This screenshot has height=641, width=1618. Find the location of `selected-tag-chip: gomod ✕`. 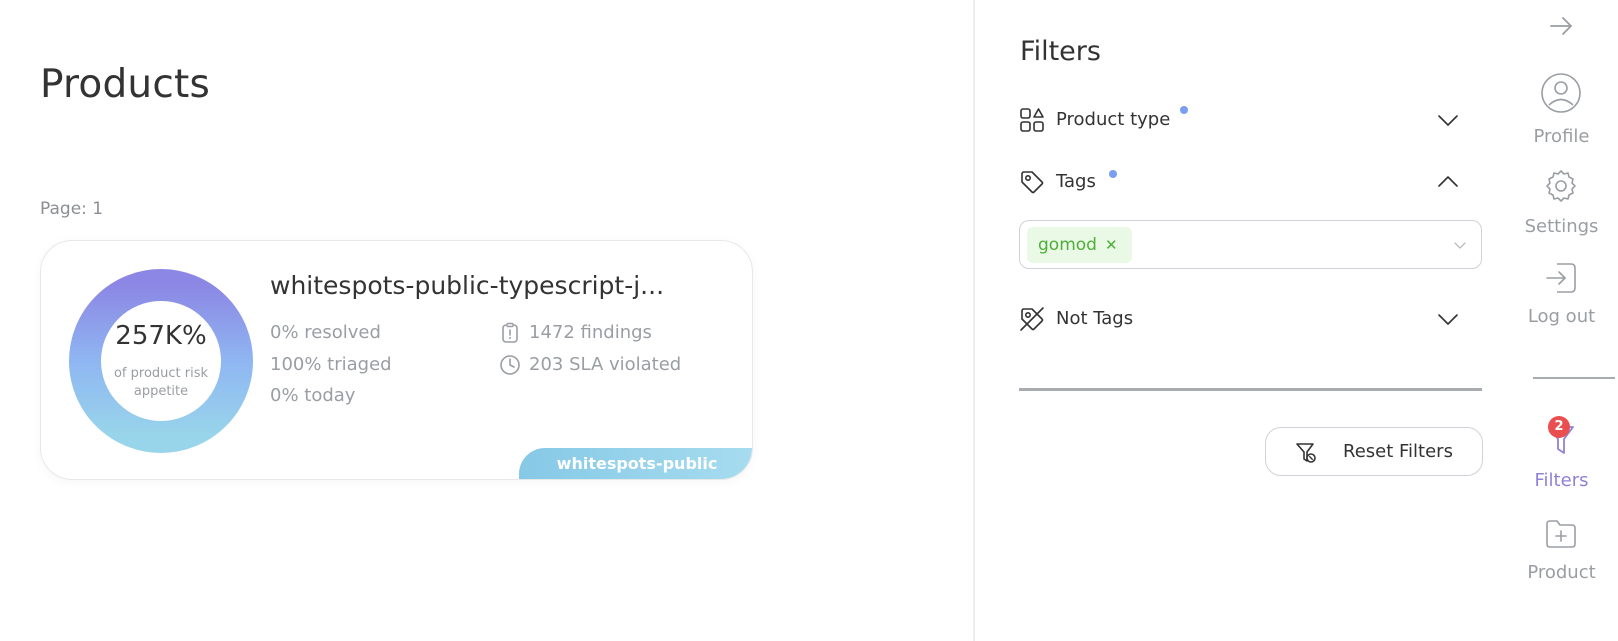

selected-tag-chip: gomod ✕ is located at coordinates (1079, 245).